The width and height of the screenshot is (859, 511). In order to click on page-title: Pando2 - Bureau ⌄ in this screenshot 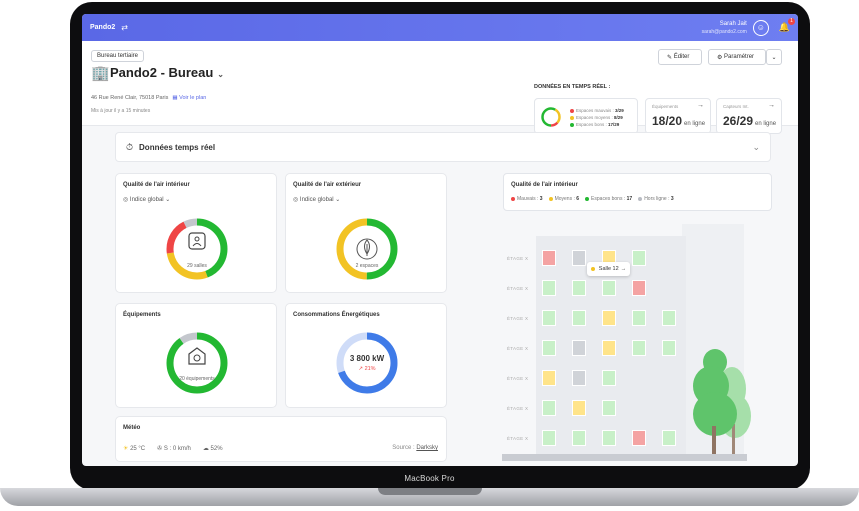, I will do `click(167, 72)`.